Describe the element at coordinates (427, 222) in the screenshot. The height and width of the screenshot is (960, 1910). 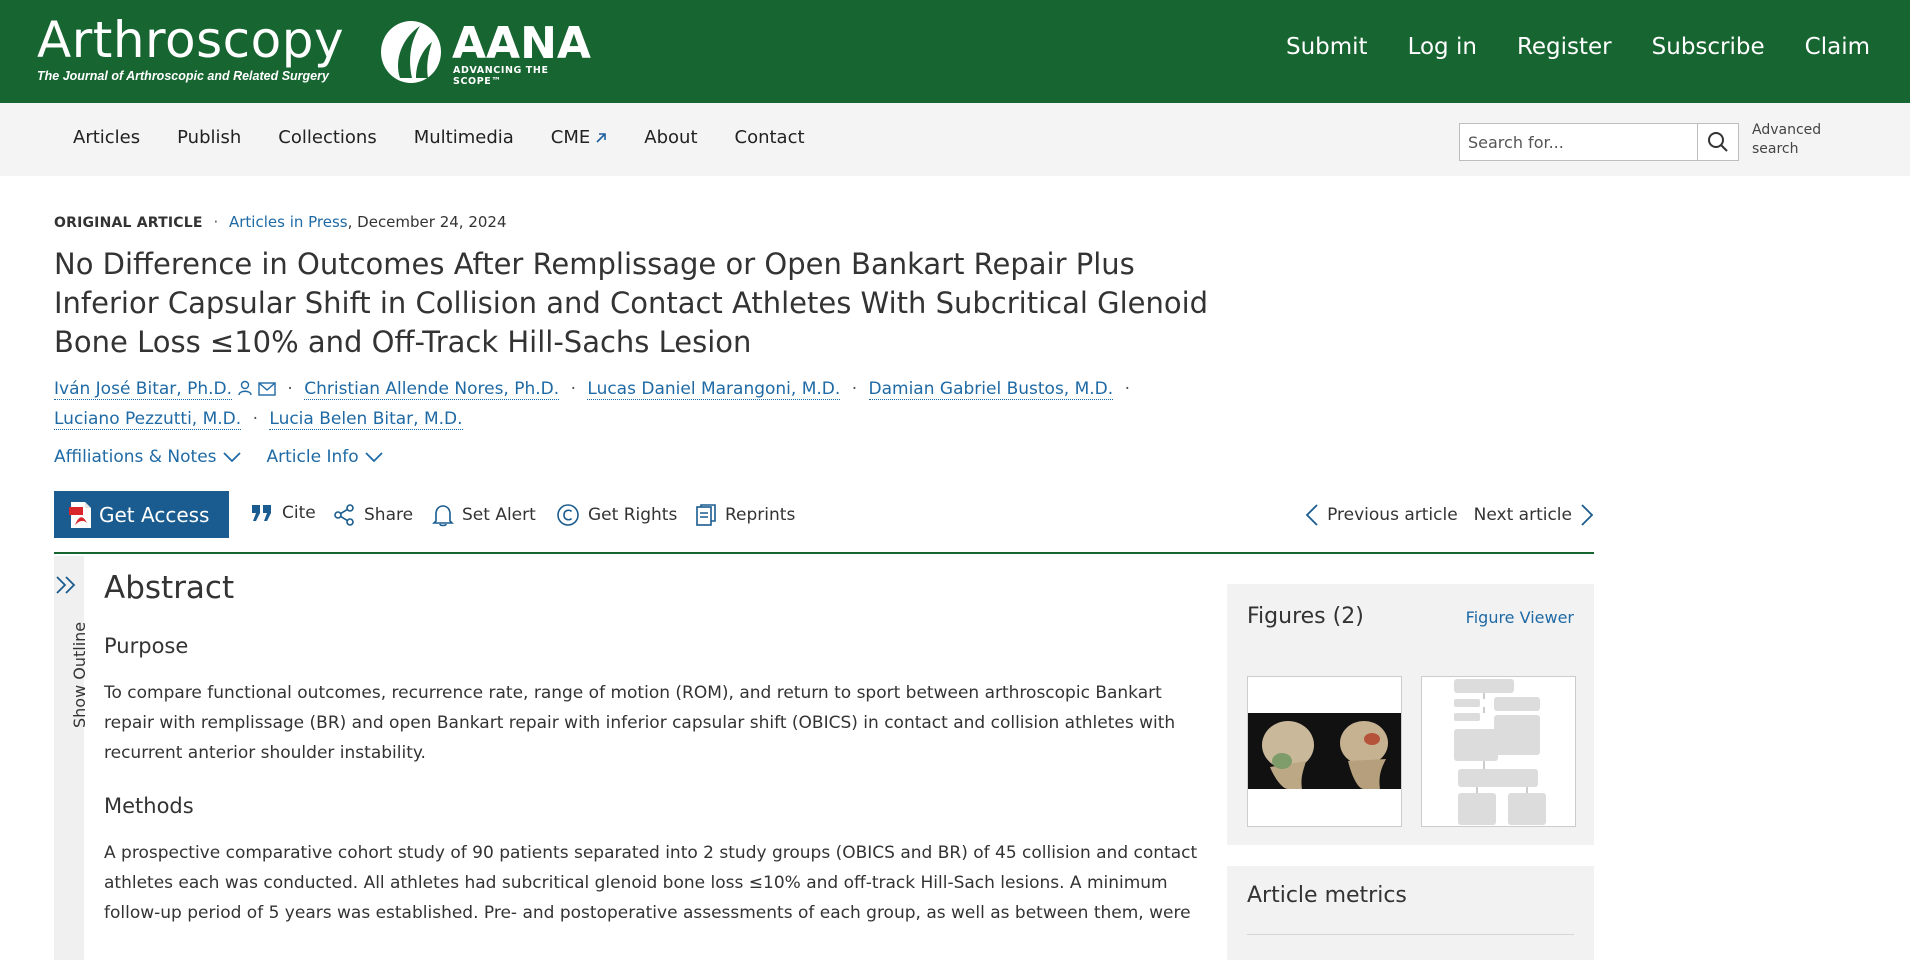
I see `publication-date: , December 24, 2024` at that location.